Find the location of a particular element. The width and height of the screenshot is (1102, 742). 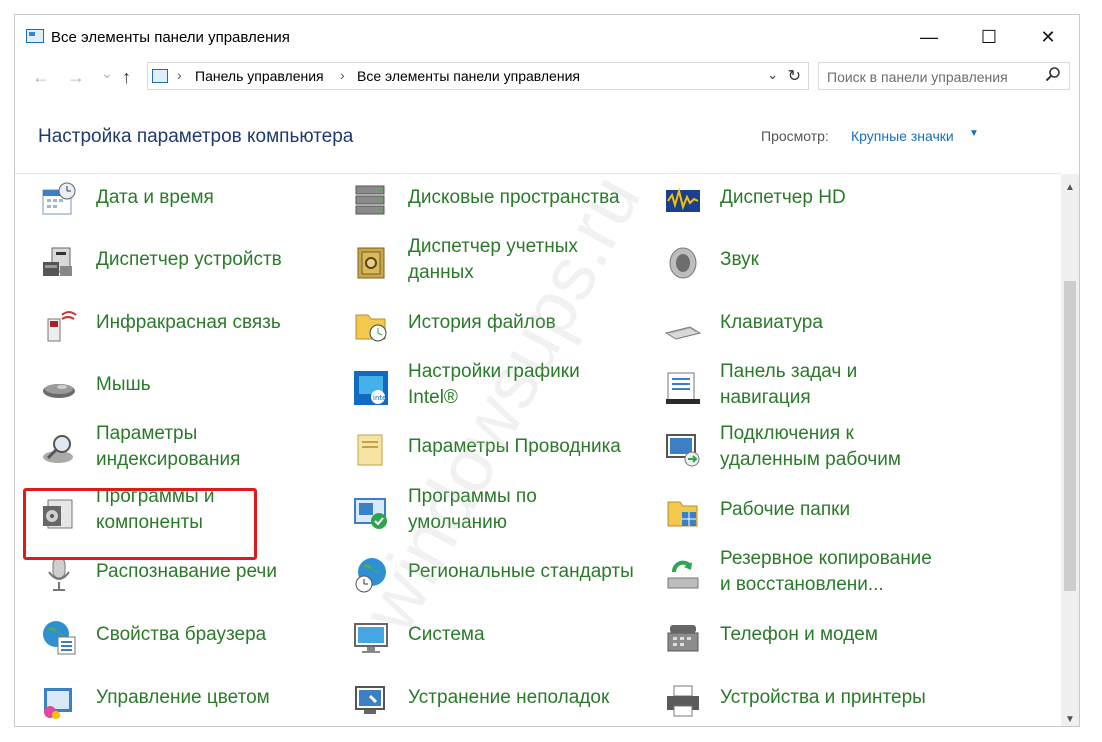

item-label-line: индексирования is located at coordinates (168, 459).